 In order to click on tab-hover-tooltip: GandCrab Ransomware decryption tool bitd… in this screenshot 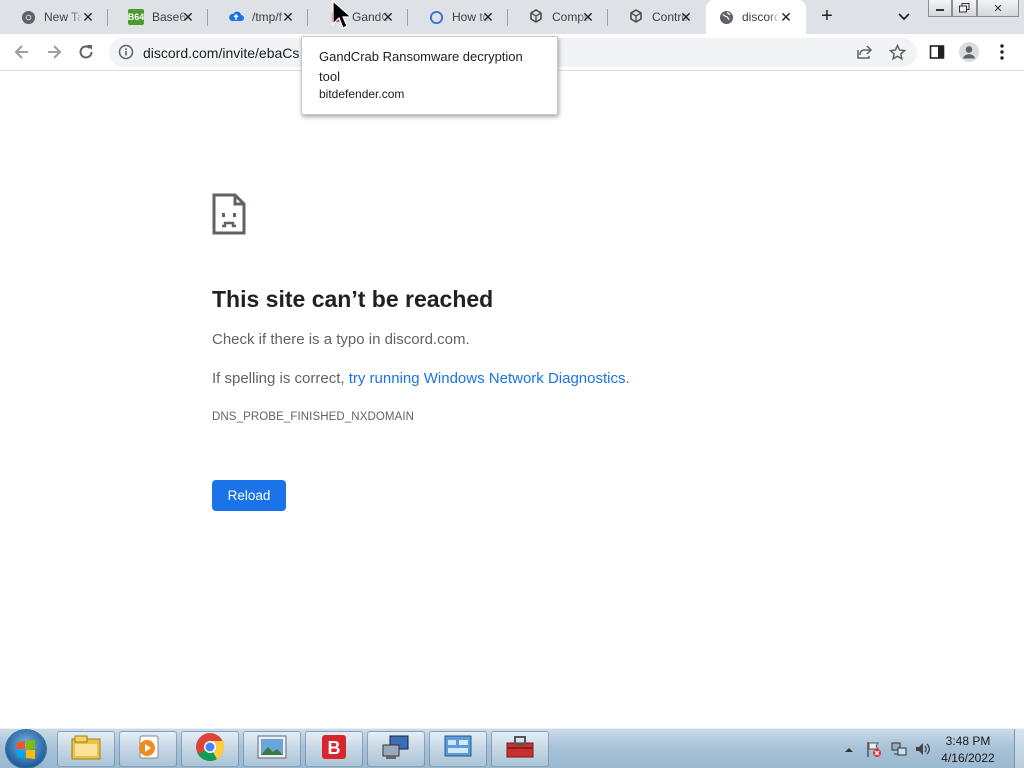, I will do `click(429, 75)`.